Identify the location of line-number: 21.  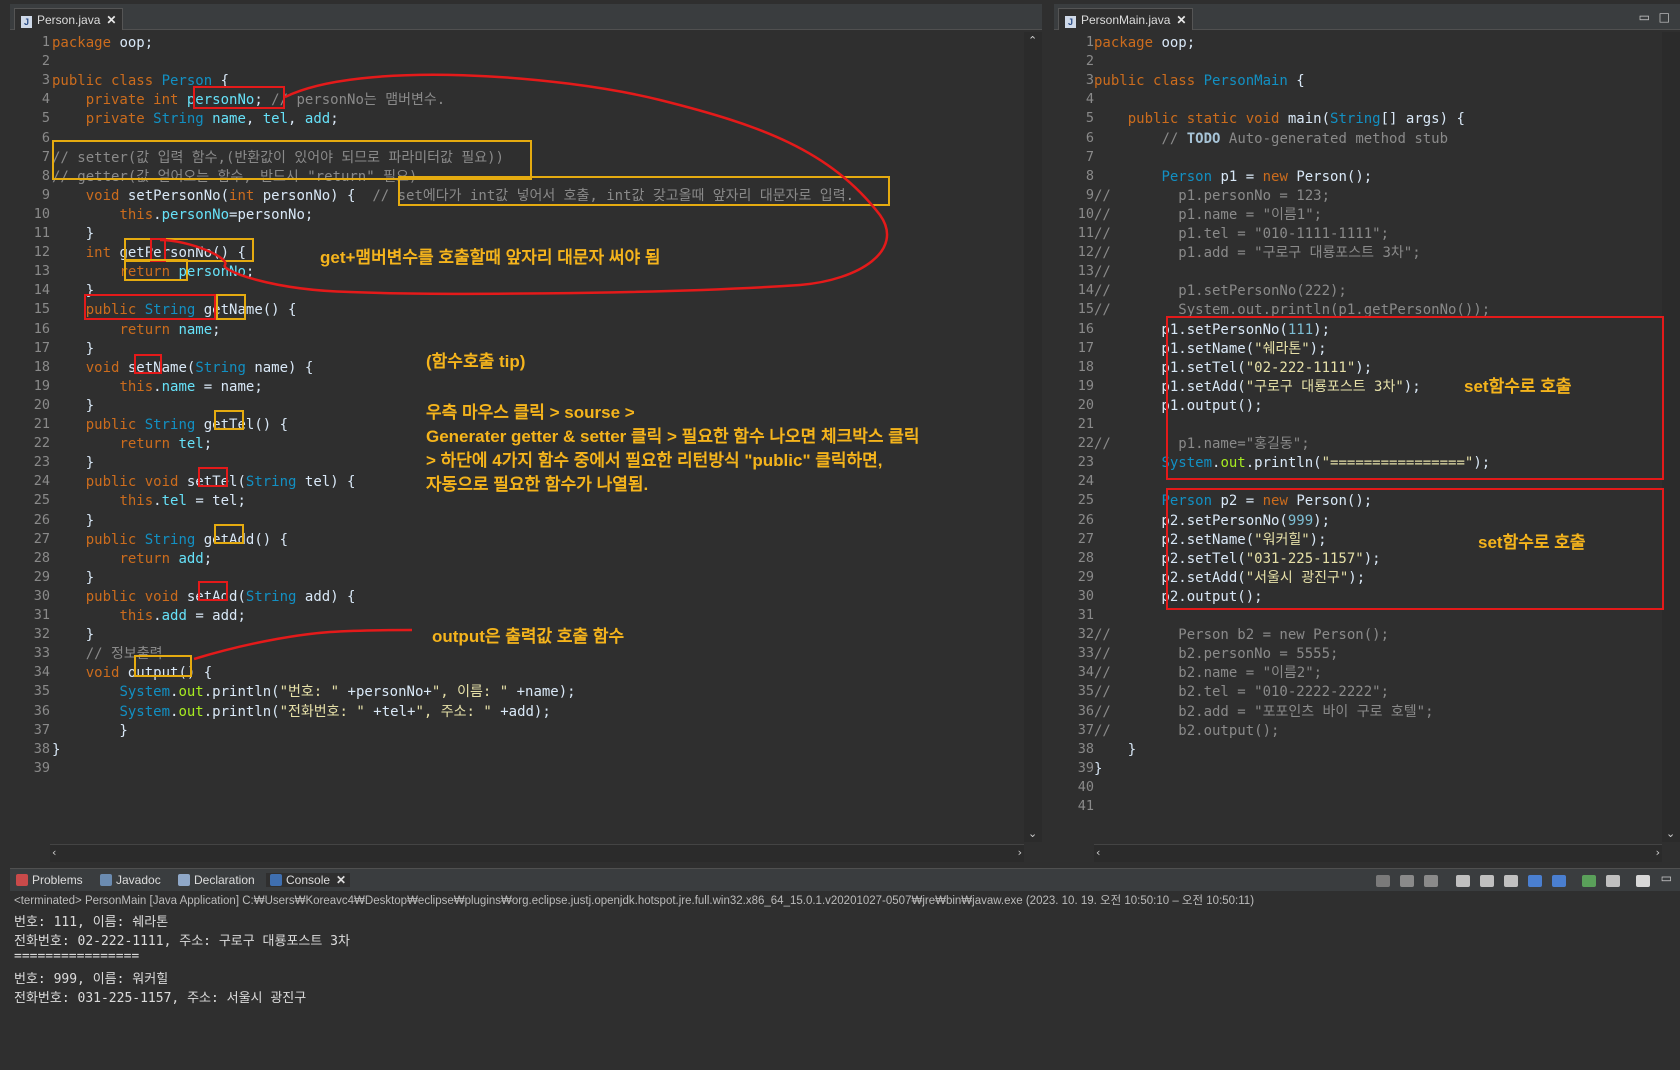
(41, 424).